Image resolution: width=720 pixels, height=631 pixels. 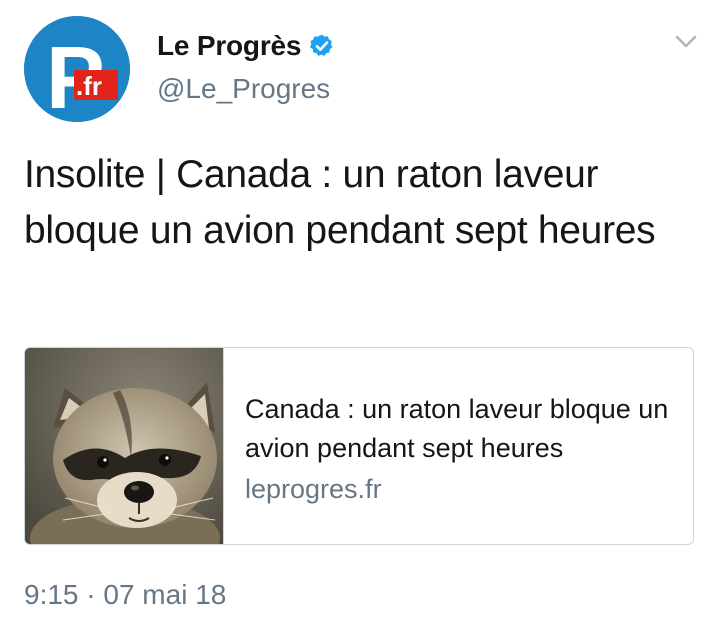 I want to click on account-handle: @Le_Progres, so click(x=243, y=89).